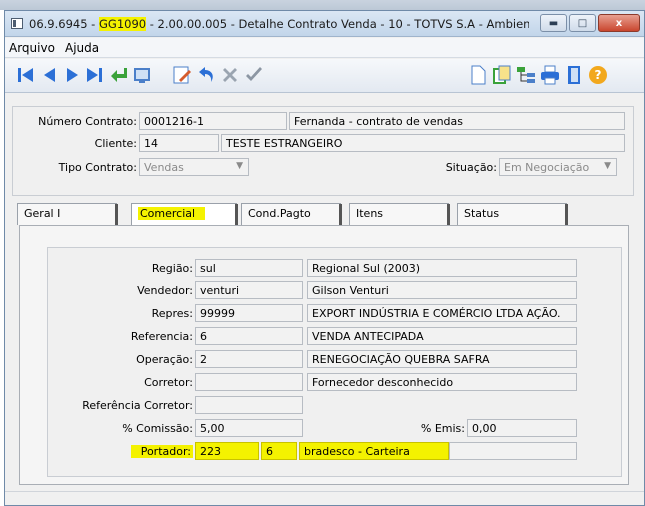  What do you see at coordinates (115, 143) in the screenshot?
I see `cliente-label: Cliente:` at bounding box center [115, 143].